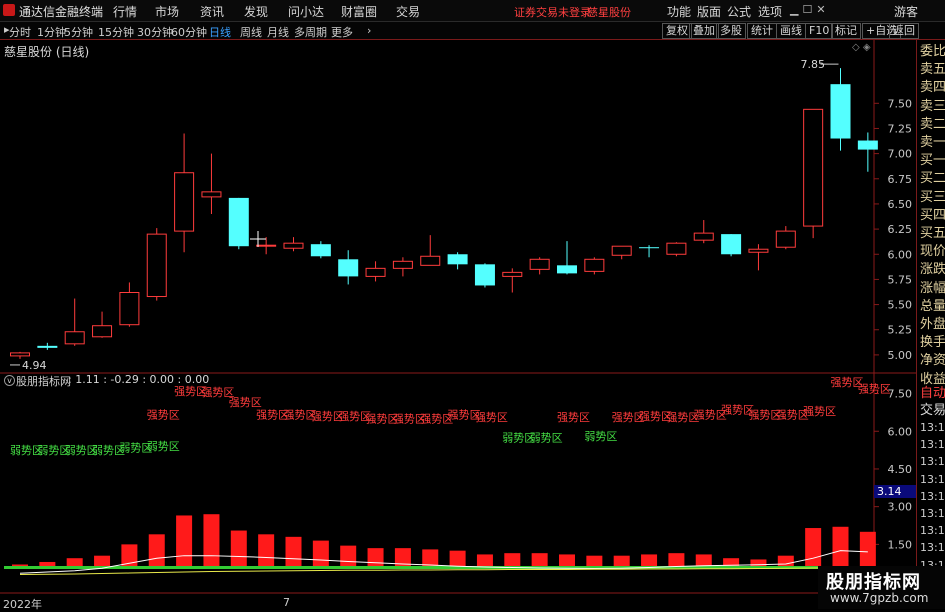 This screenshot has height=612, width=945. I want to click on ticker-entry-9: 13:17, so click(932, 548).